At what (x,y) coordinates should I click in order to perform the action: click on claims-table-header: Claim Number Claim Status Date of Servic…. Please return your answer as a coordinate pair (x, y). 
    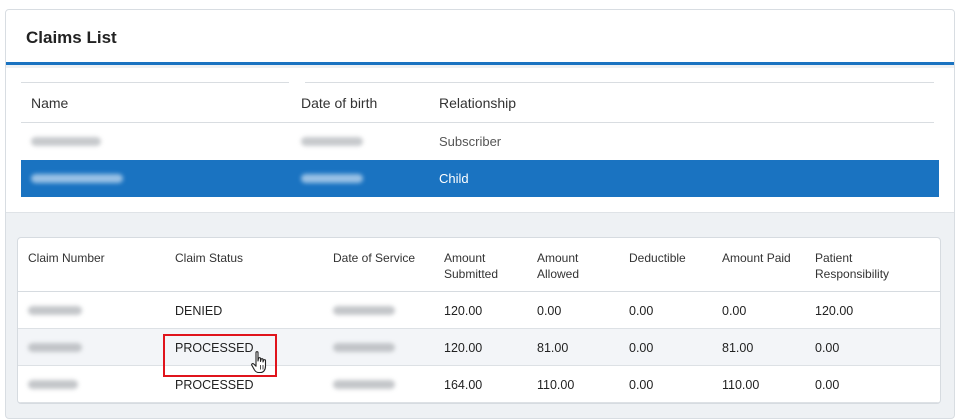
    Looking at the image, I should click on (479, 265).